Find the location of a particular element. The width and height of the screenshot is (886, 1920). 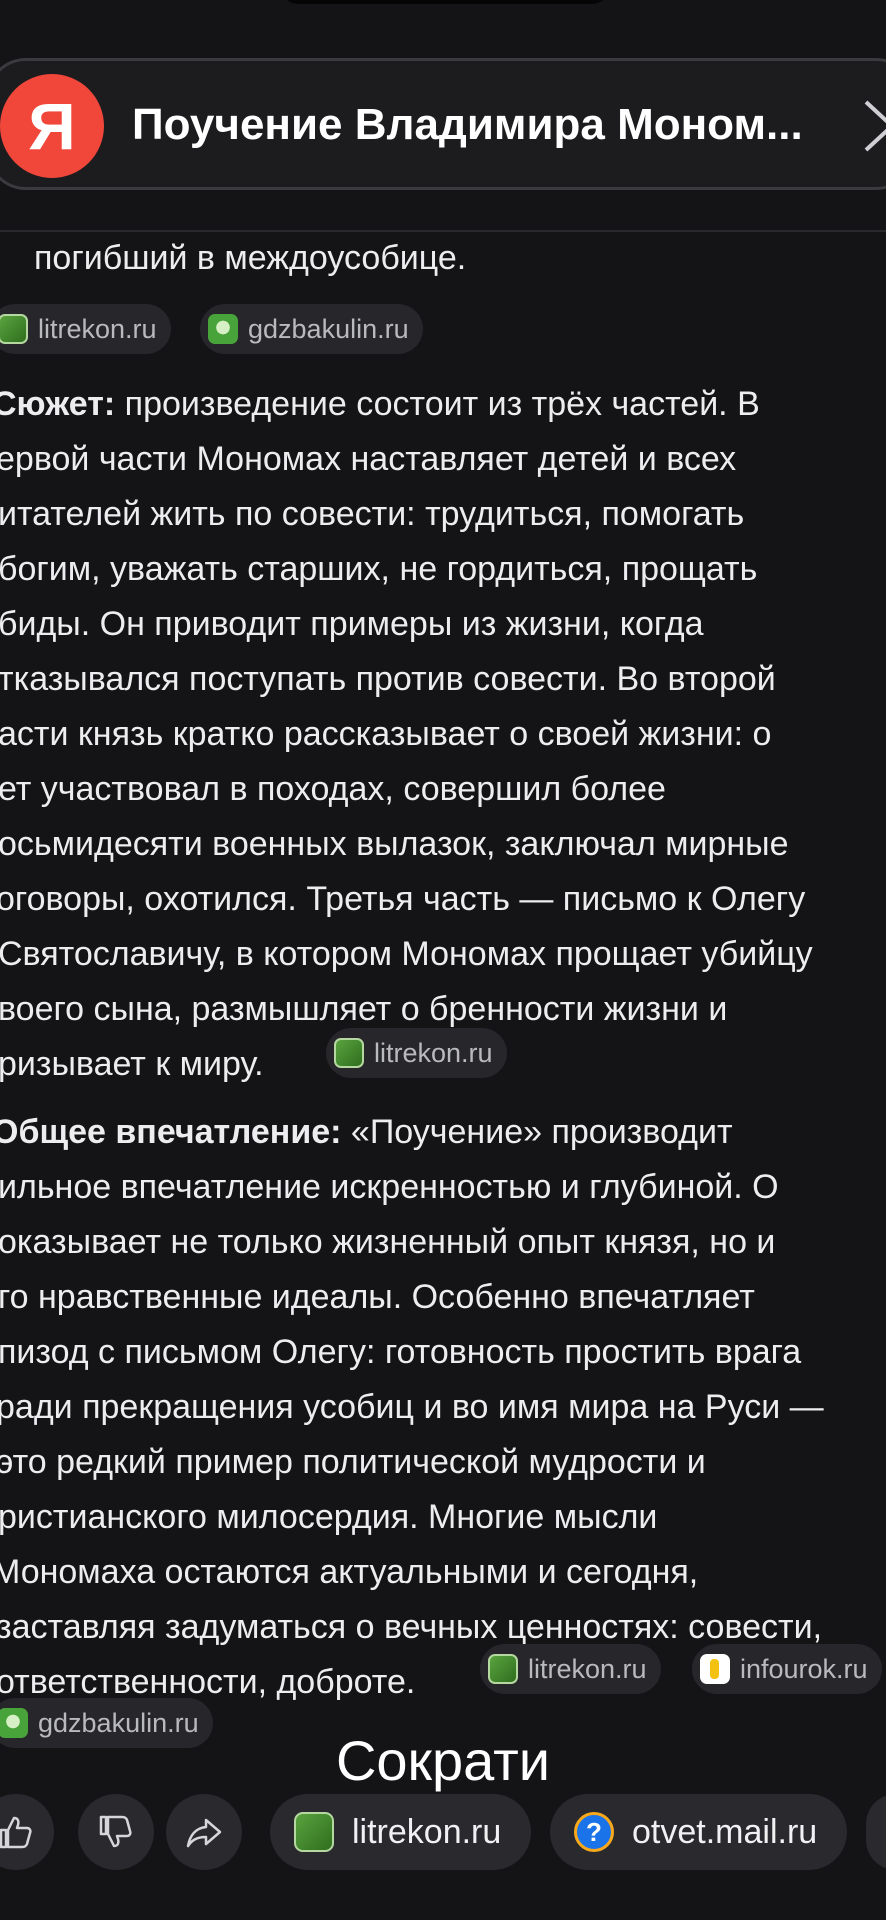

infourok-icon is located at coordinates (715, 1669).